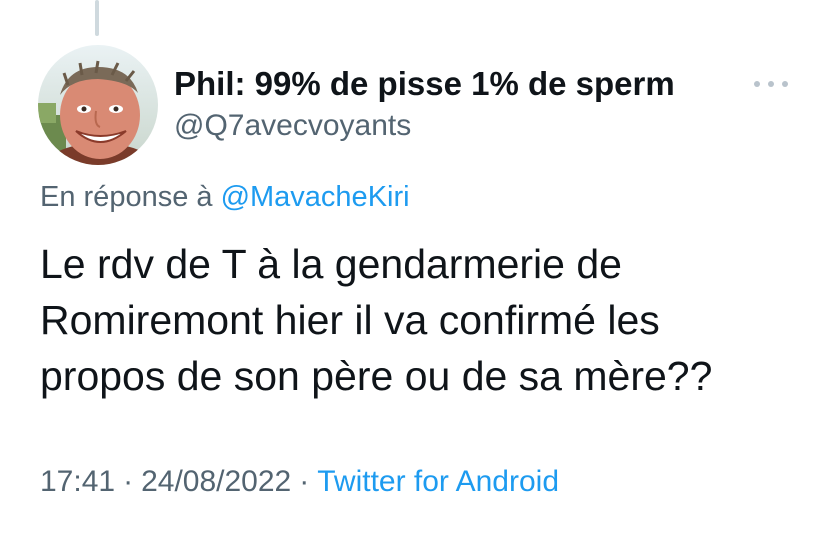 The image size is (828, 536). I want to click on author-handle: @Q7avecvoyants, so click(424, 126).